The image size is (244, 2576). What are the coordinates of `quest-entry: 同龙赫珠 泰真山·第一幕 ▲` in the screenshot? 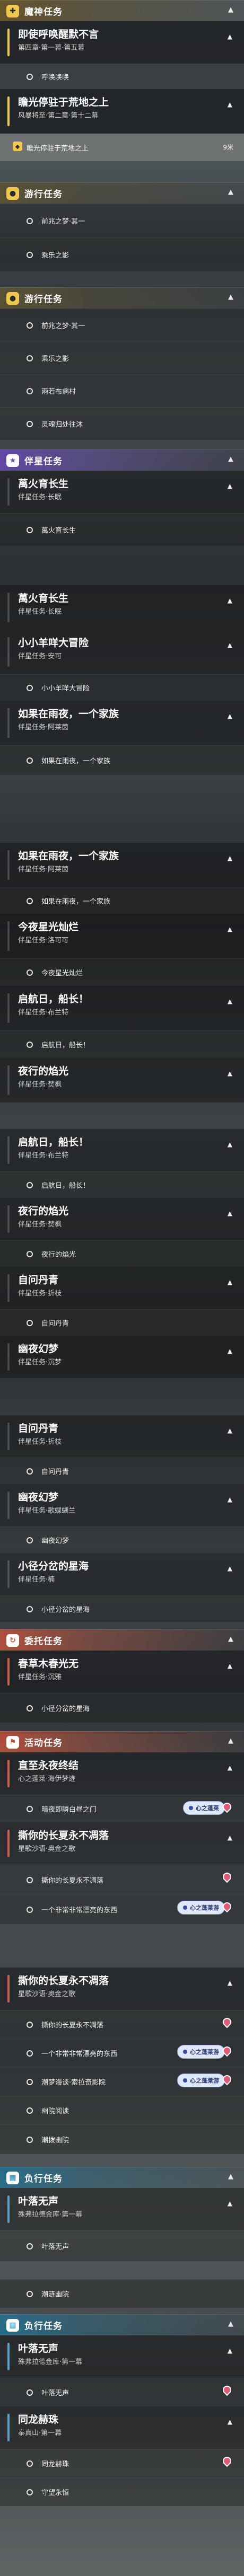 It's located at (122, 2427).